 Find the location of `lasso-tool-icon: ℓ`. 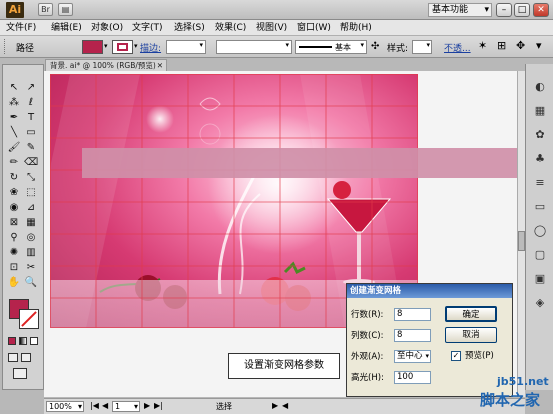

lasso-tool-icon: ℓ is located at coordinates (31, 102).